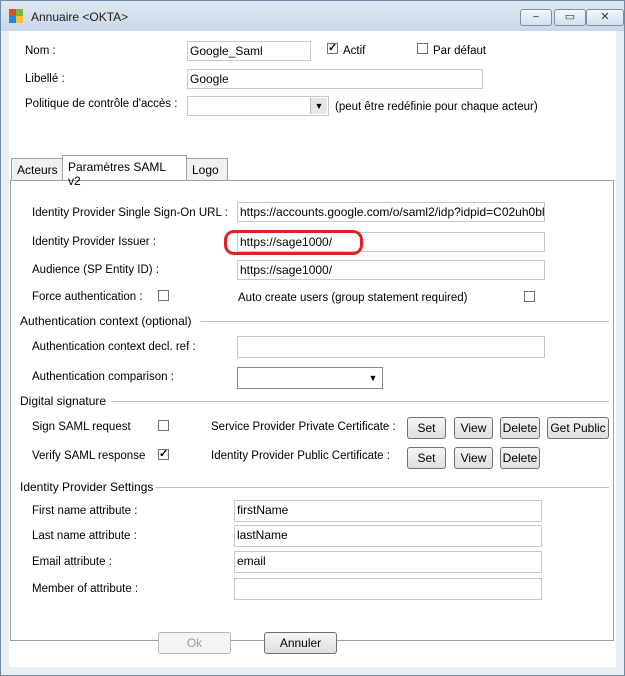 The height and width of the screenshot is (676, 625). Describe the element at coordinates (388, 562) in the screenshot. I see `email-input: email` at that location.